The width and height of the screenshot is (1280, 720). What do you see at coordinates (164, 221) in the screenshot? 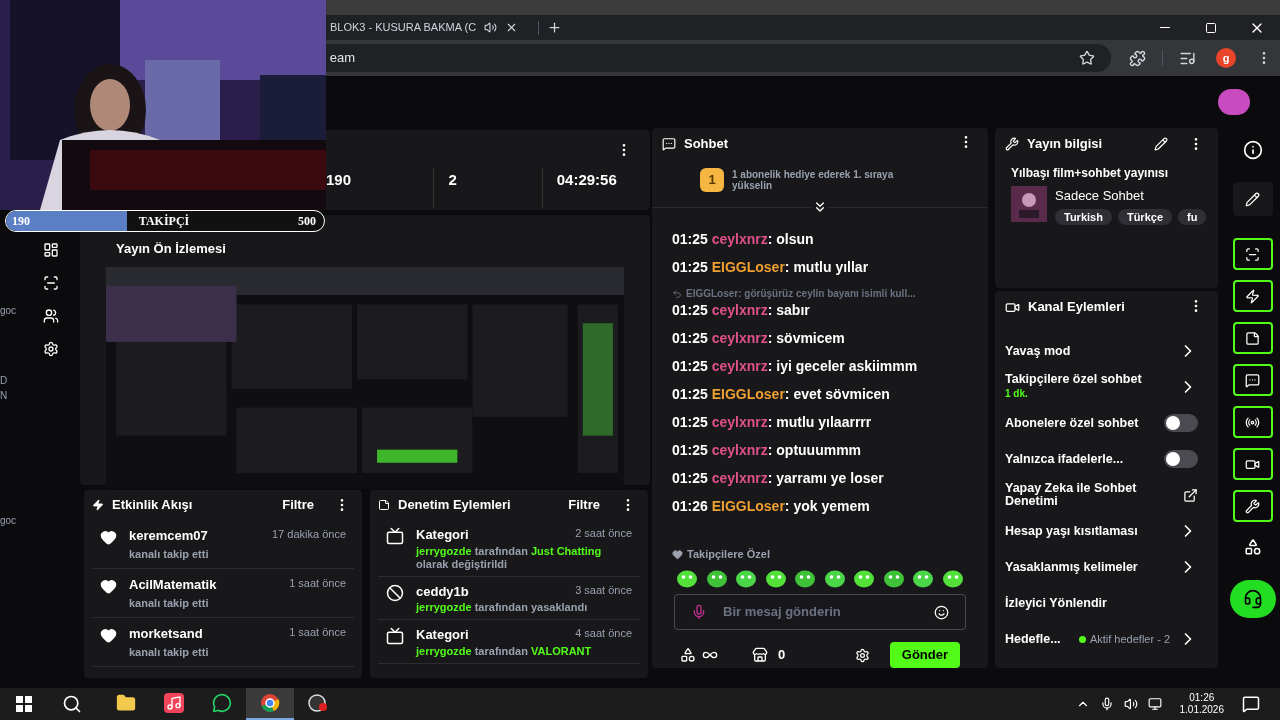
I see `goal-label: TAKİPÇİ` at bounding box center [164, 221].